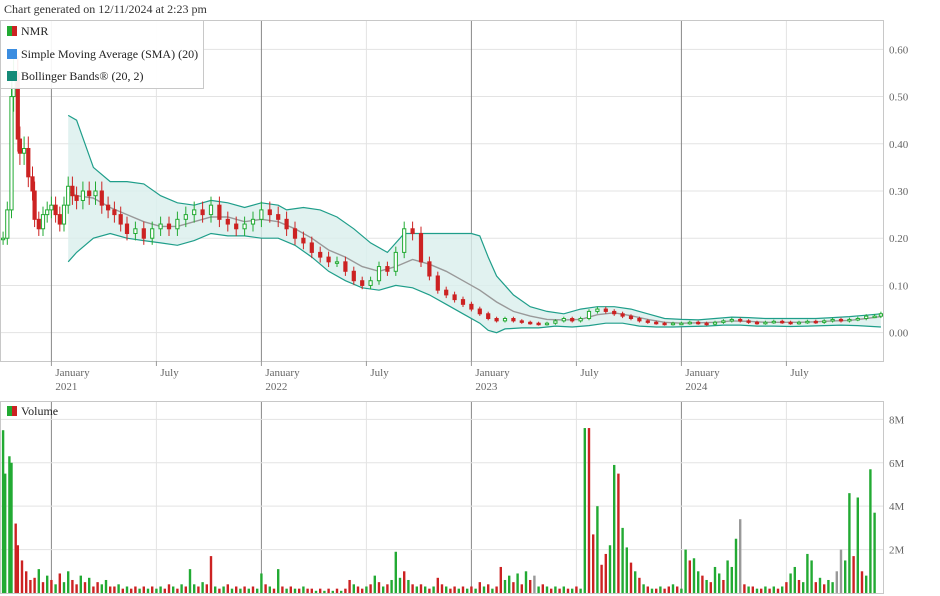  Describe the element at coordinates (9, 411) in the screenshot. I see `up-swatch-icon` at that location.